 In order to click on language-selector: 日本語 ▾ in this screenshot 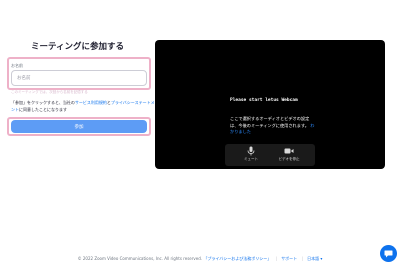, I will do `click(314, 258)`.